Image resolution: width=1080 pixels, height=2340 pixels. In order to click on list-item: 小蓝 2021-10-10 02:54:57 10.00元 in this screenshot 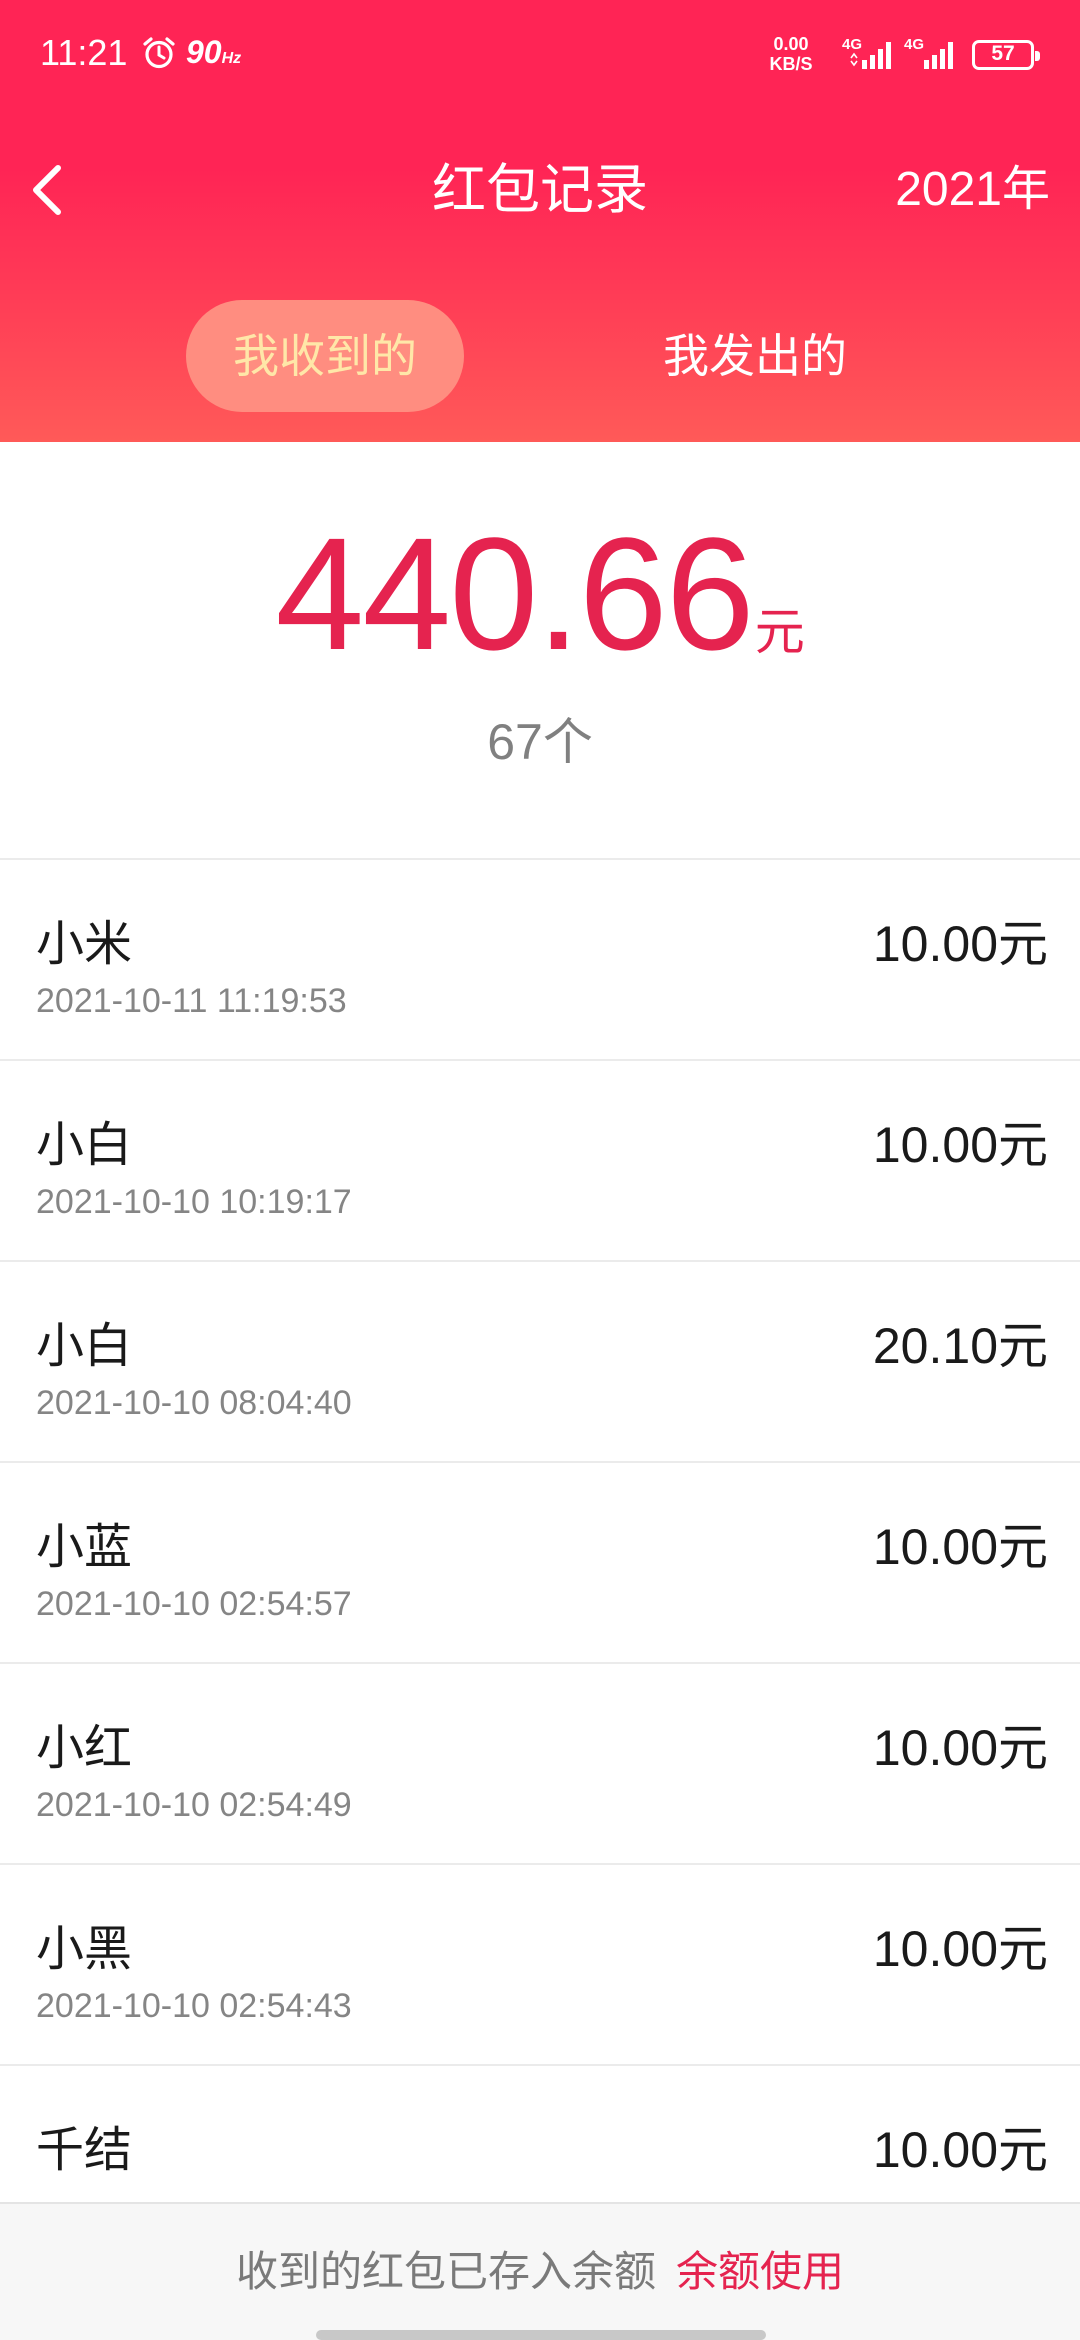, I will do `click(540, 1563)`.